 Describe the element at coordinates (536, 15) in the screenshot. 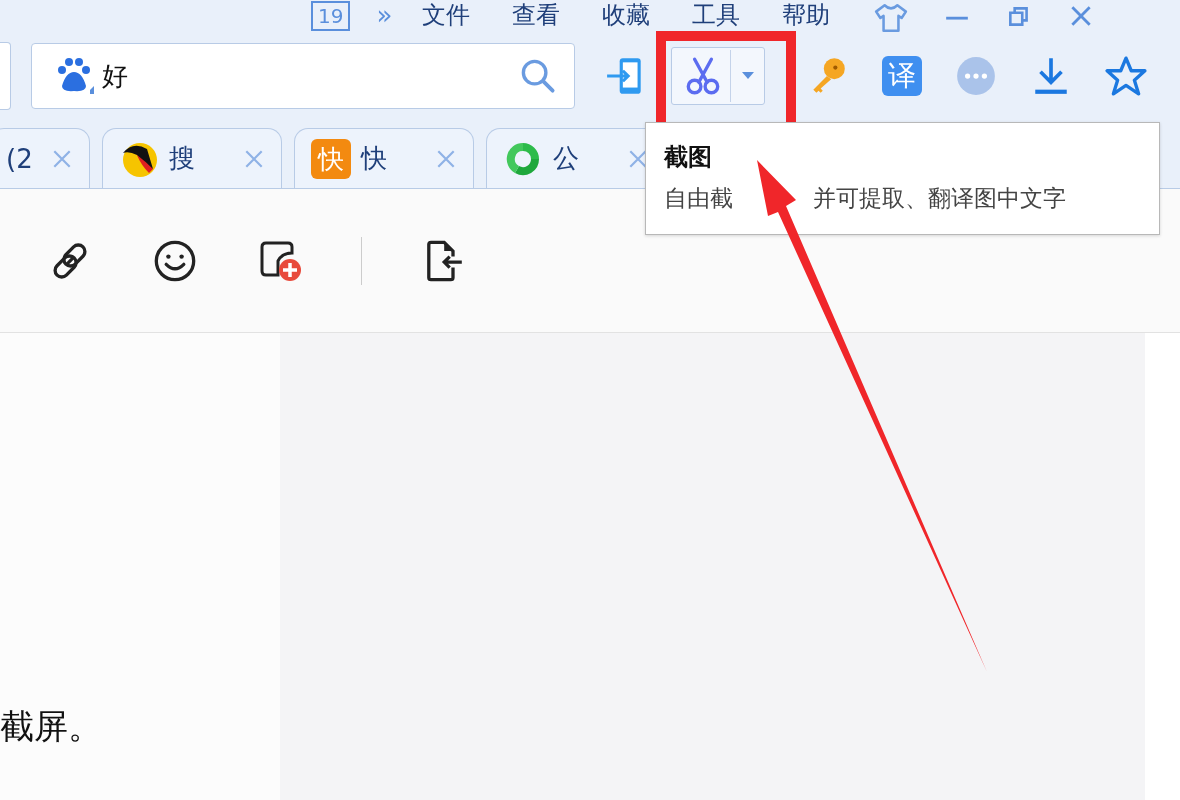

I see `menu-item: 查看` at that location.